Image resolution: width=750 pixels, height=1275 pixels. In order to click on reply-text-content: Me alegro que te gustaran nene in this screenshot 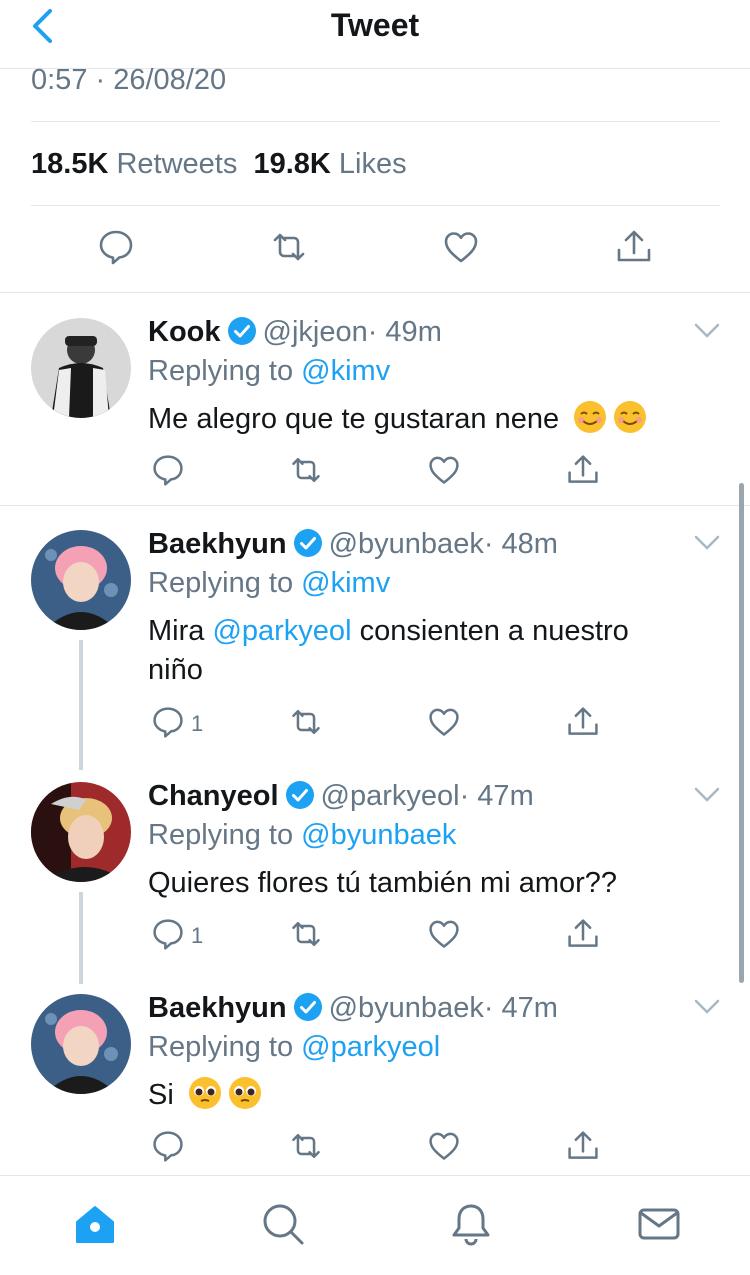, I will do `click(354, 419)`.